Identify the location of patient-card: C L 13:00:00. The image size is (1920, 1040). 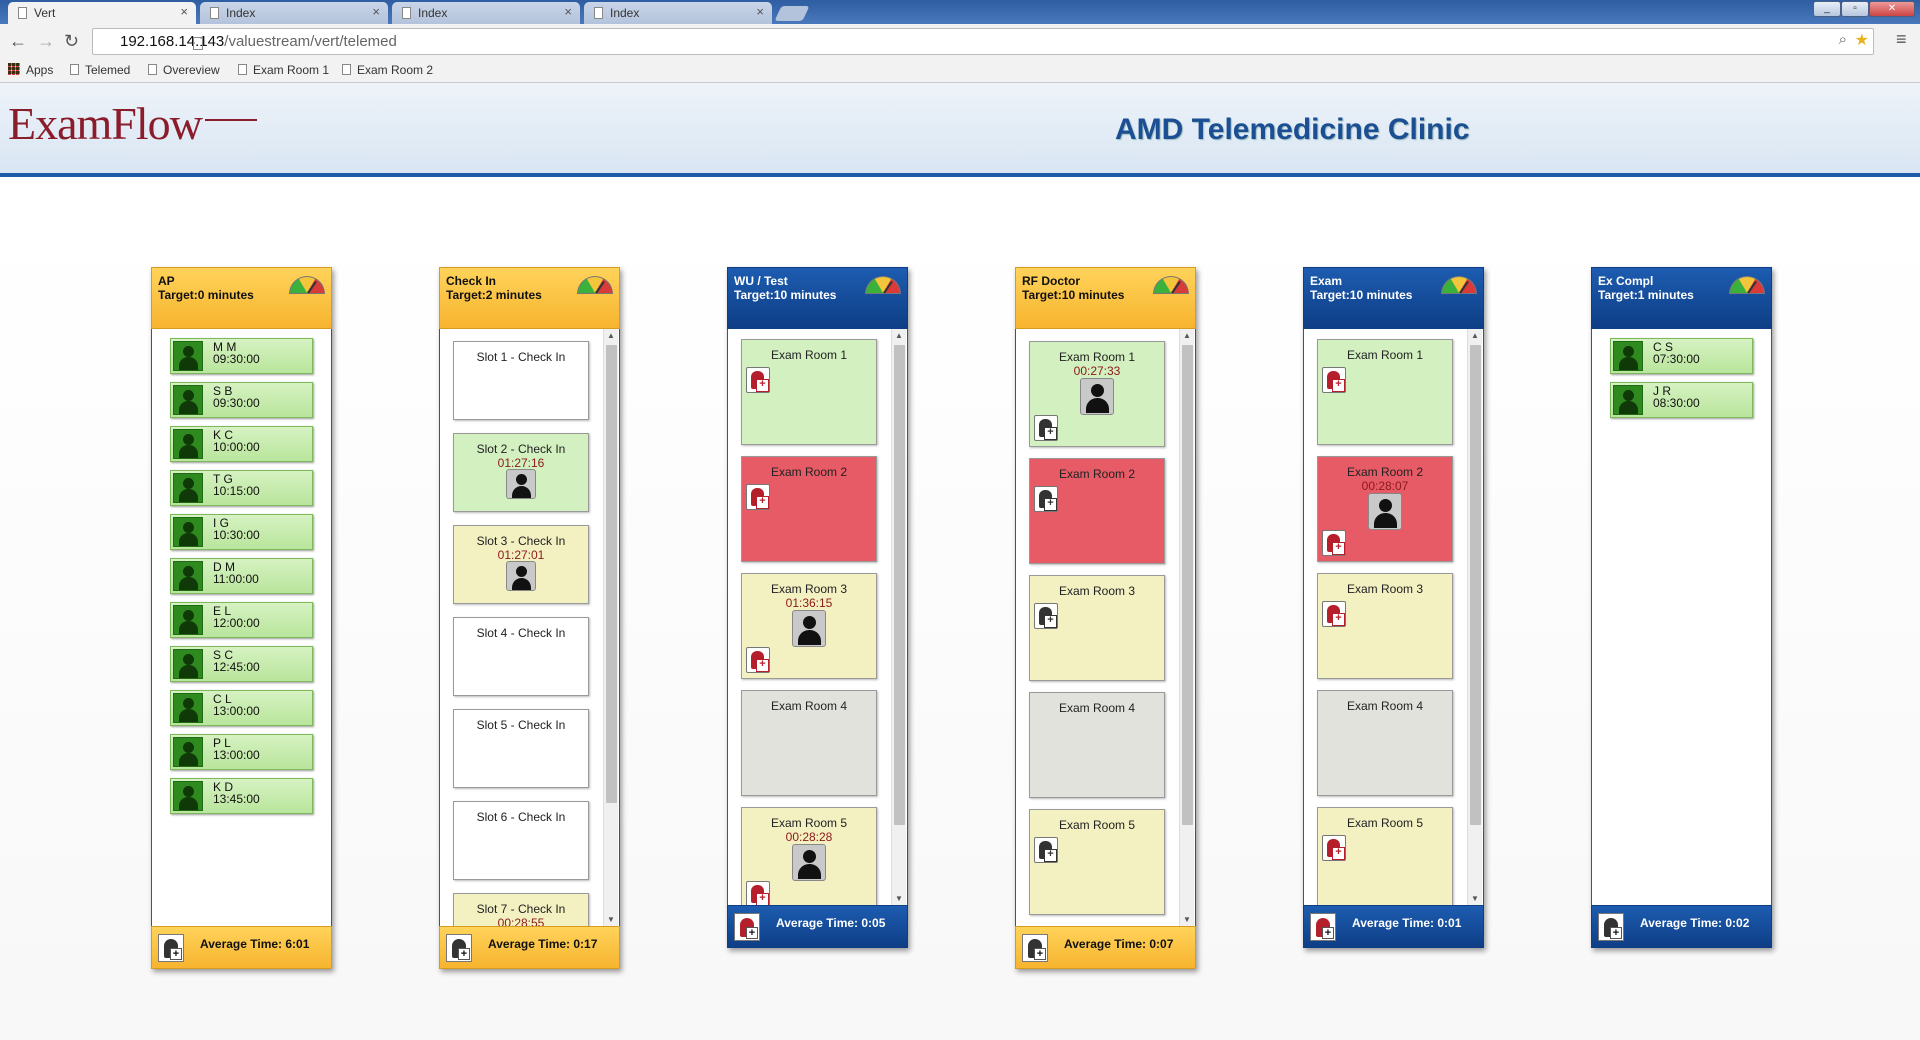
(241, 708).